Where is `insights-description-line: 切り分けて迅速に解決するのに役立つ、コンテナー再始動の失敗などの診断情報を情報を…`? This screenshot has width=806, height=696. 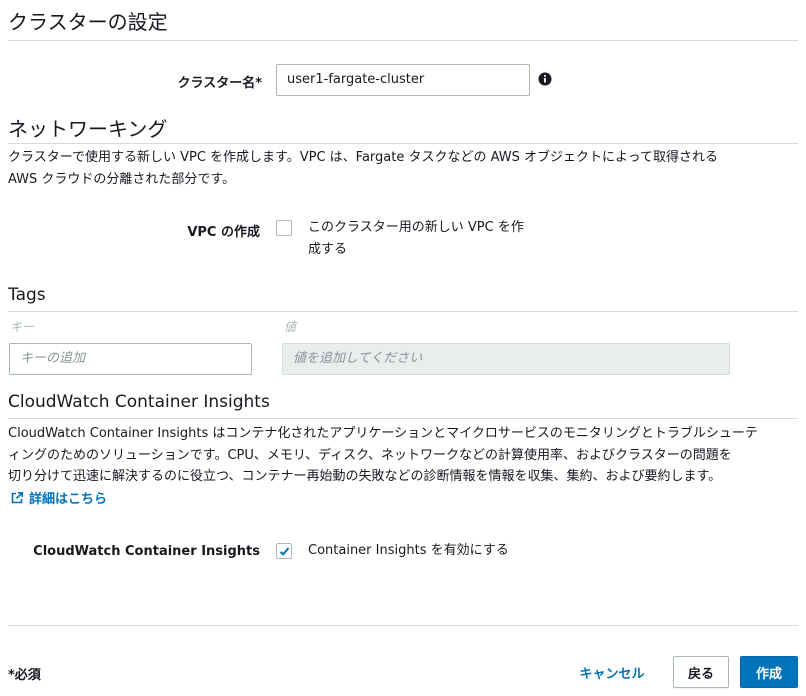 insights-description-line: 切り分けて迅速に解決するのに役立つ、コンテナー再始動の失敗などの診断情報を情報を… is located at coordinates (365, 476).